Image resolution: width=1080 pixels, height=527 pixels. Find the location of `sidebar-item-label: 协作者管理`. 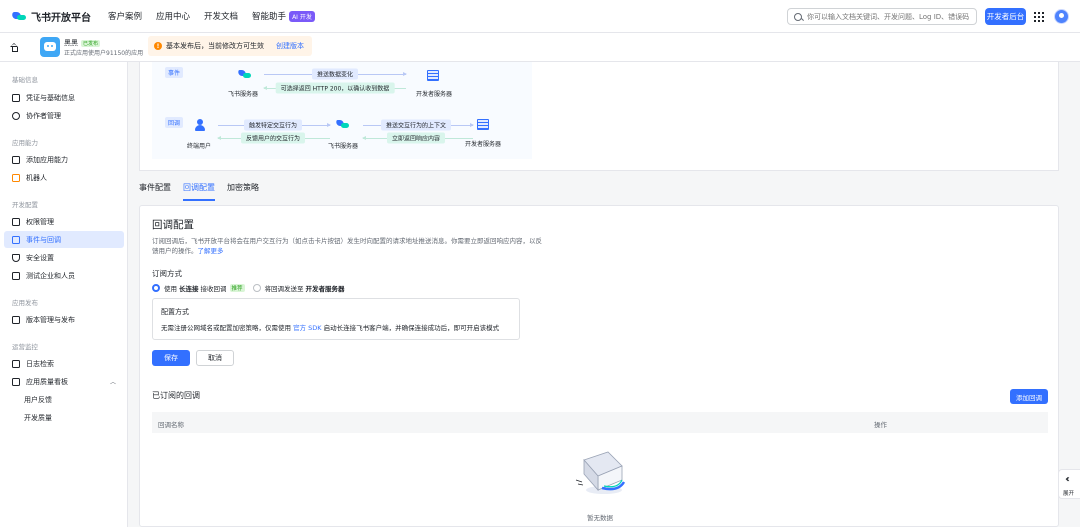

sidebar-item-label: 协作者管理 is located at coordinates (43, 115).